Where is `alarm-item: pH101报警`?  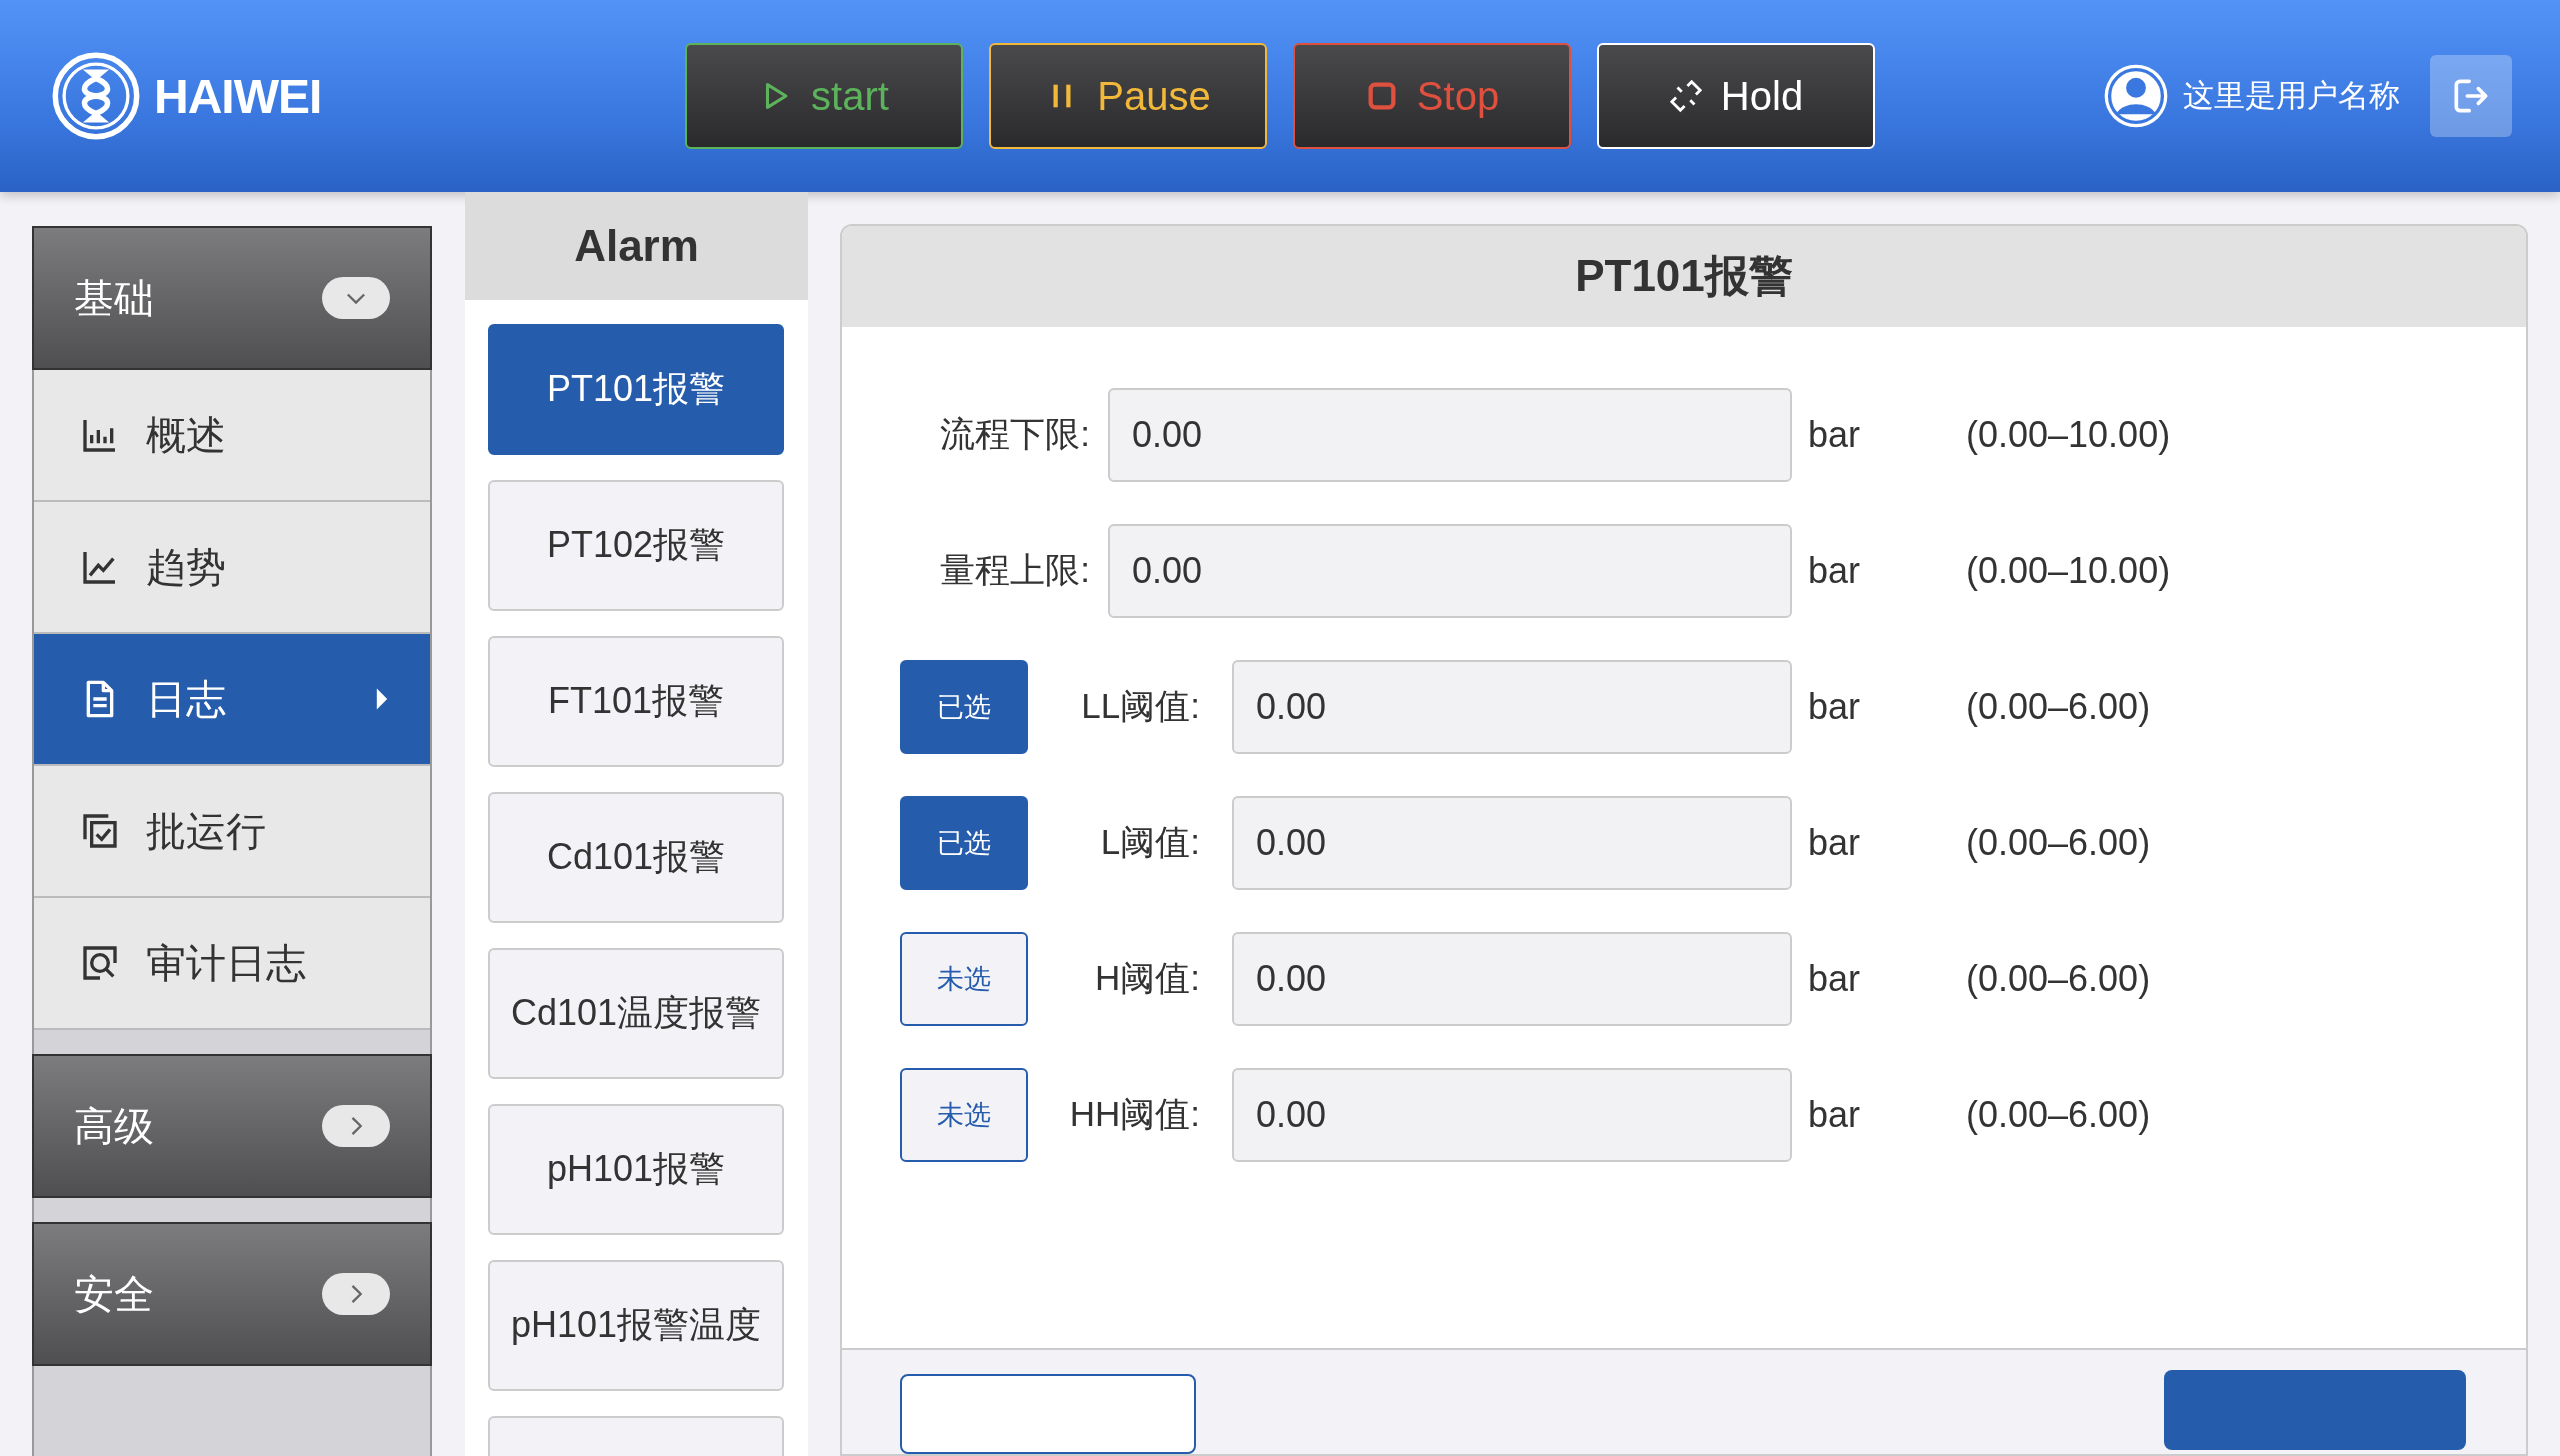
alarm-item: pH101报警 is located at coordinates (636, 1169).